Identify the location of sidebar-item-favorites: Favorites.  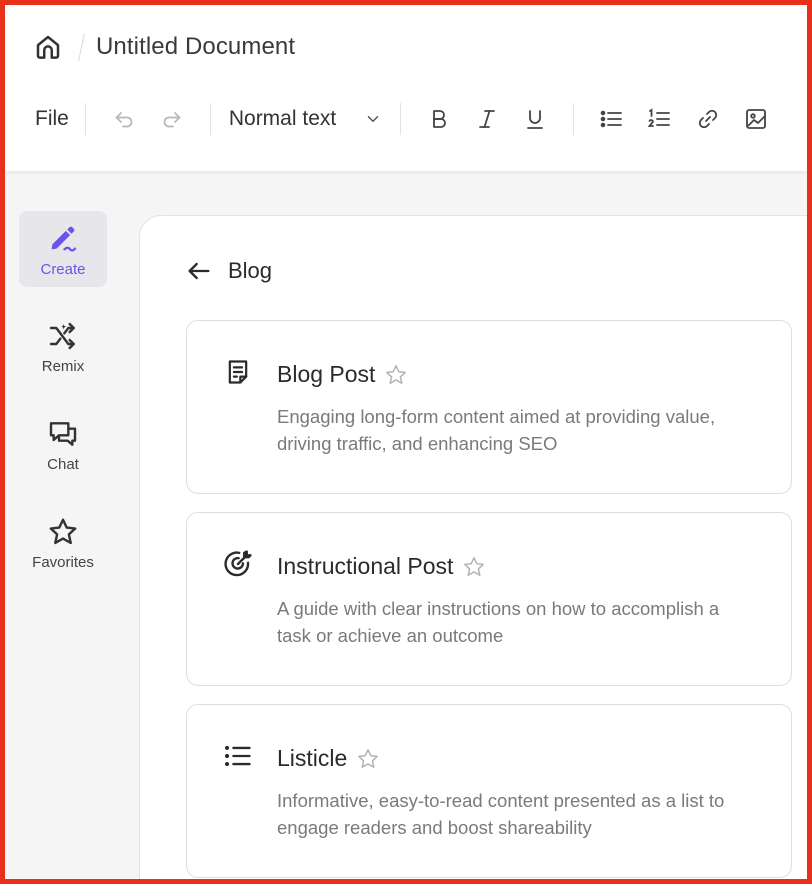
(63, 543).